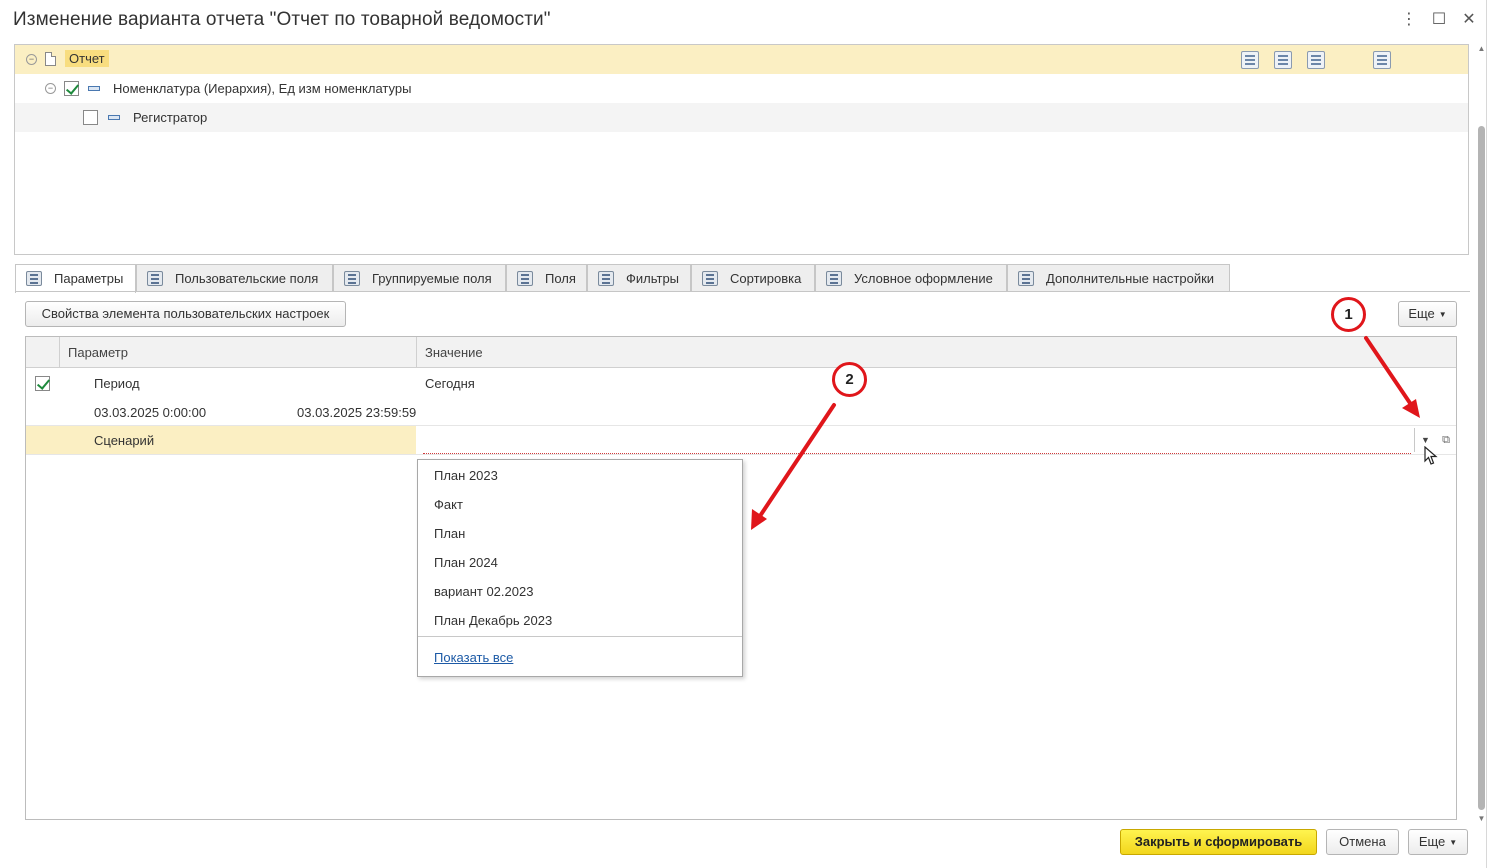 Image resolution: width=1493 pixels, height=868 pixels. I want to click on tab-label: Поля, so click(560, 278).